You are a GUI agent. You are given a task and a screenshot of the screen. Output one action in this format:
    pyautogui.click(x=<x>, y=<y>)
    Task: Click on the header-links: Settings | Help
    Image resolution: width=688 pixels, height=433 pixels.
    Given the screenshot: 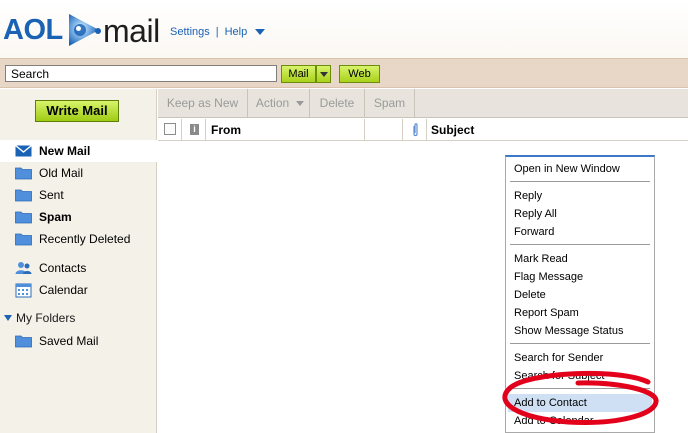 What is the action you would take?
    pyautogui.click(x=218, y=32)
    